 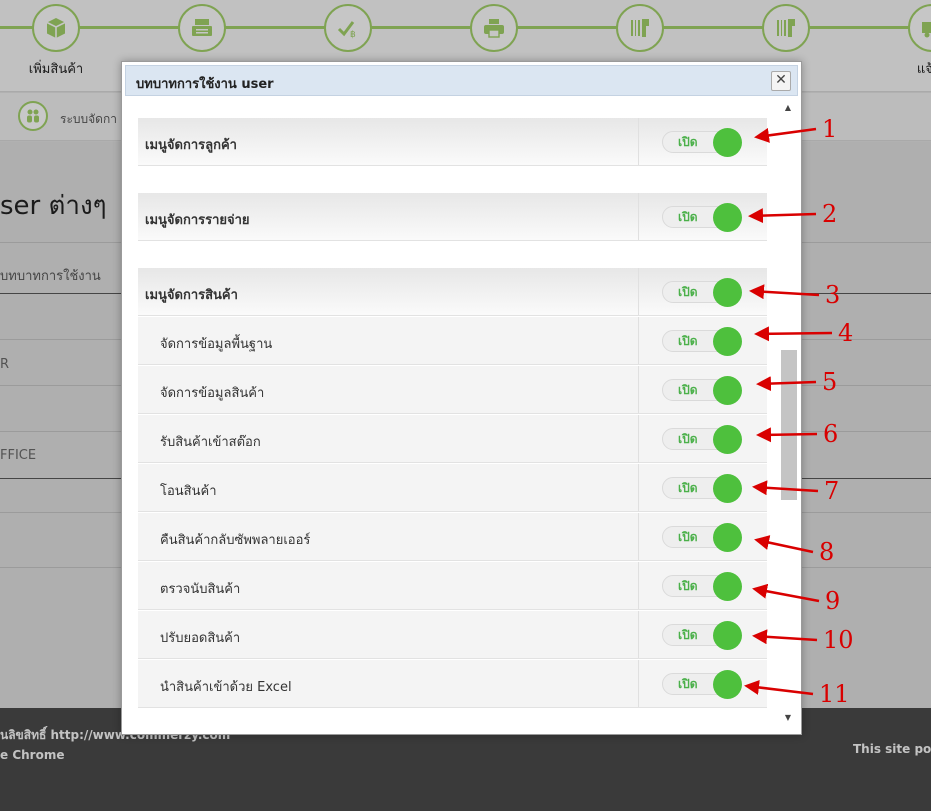 I want to click on permission-label: คืนสินค้ากลับซัพพลายเออร์, so click(x=235, y=540).